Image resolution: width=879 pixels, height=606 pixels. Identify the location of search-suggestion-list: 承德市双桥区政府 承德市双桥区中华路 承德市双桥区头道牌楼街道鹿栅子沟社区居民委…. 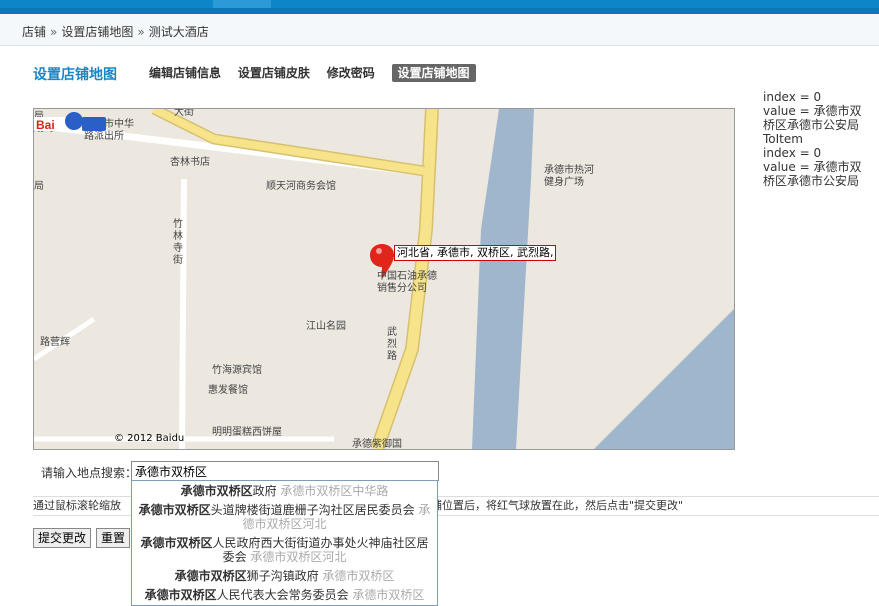
(284, 543).